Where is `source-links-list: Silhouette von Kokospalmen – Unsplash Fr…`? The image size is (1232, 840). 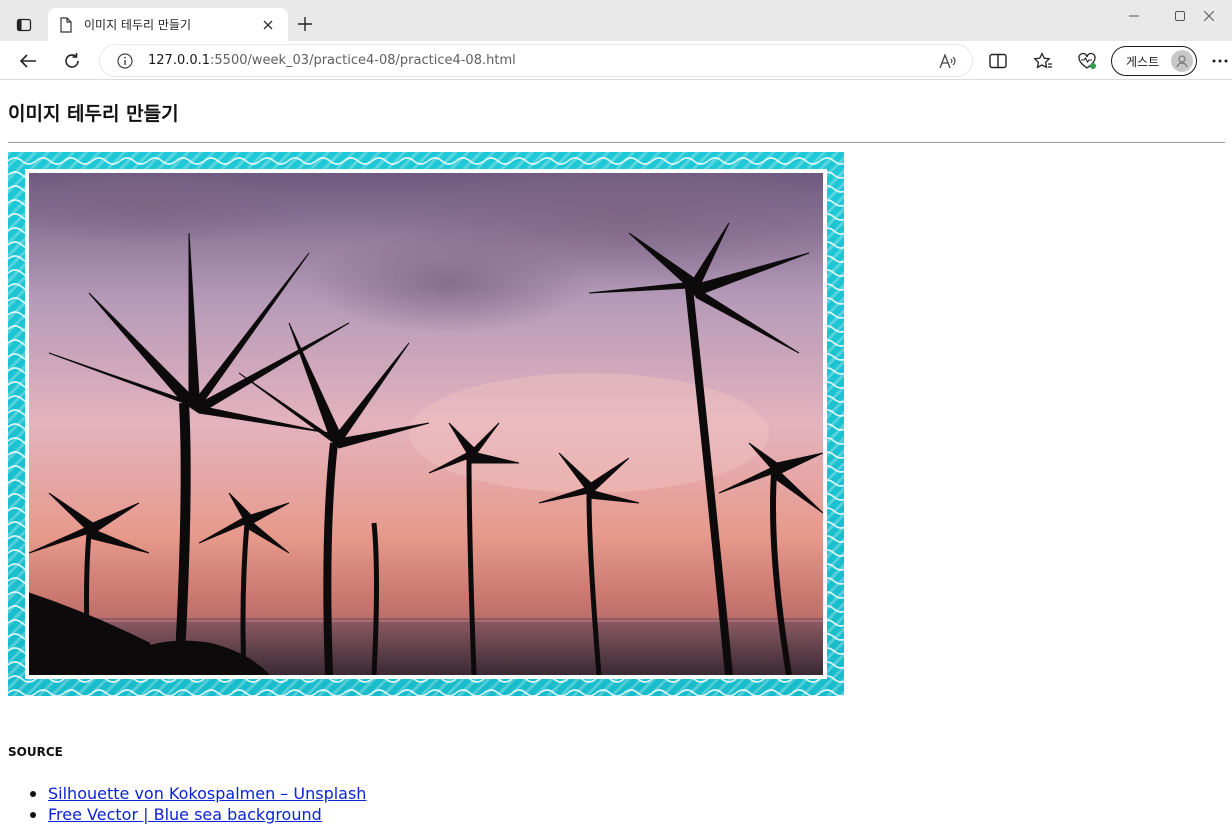
source-links-list: Silhouette von Kokospalmen – Unsplash Fr… is located at coordinates (197, 804).